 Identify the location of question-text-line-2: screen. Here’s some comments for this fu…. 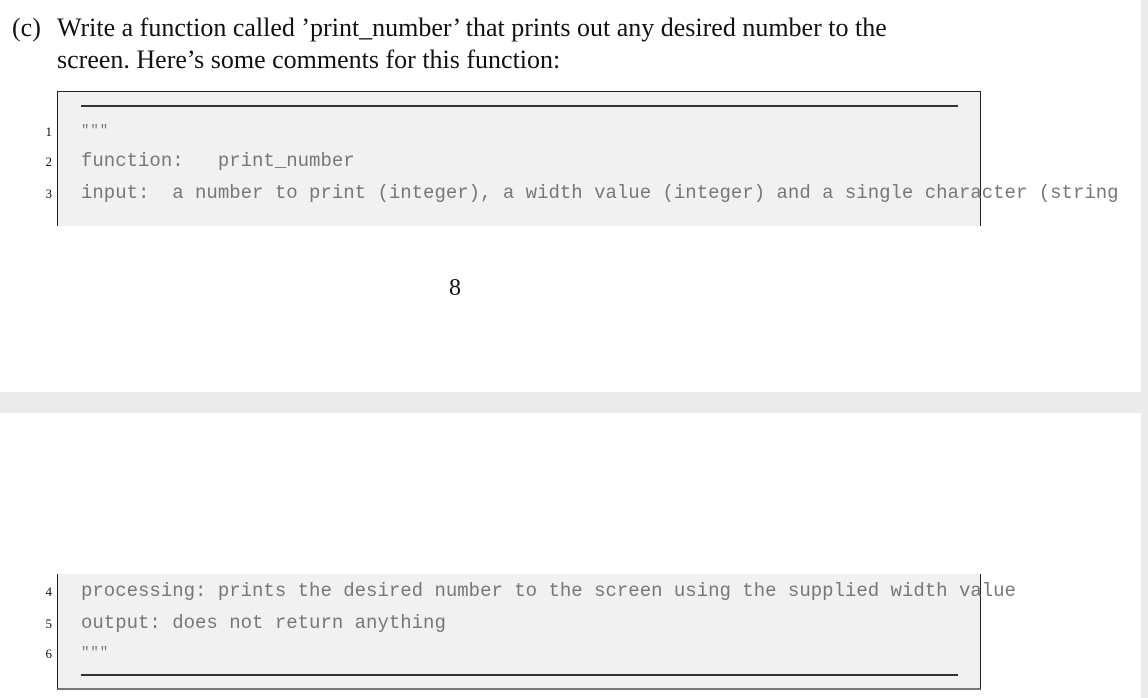
(309, 59).